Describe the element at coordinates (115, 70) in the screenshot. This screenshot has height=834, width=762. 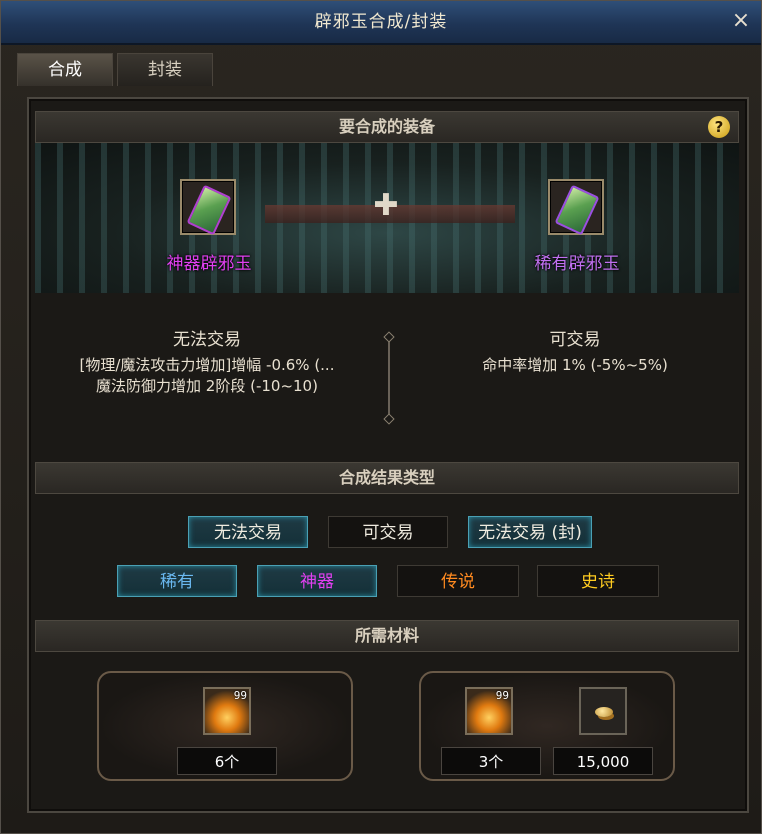
I see `tab-bar: 合成 封装` at that location.